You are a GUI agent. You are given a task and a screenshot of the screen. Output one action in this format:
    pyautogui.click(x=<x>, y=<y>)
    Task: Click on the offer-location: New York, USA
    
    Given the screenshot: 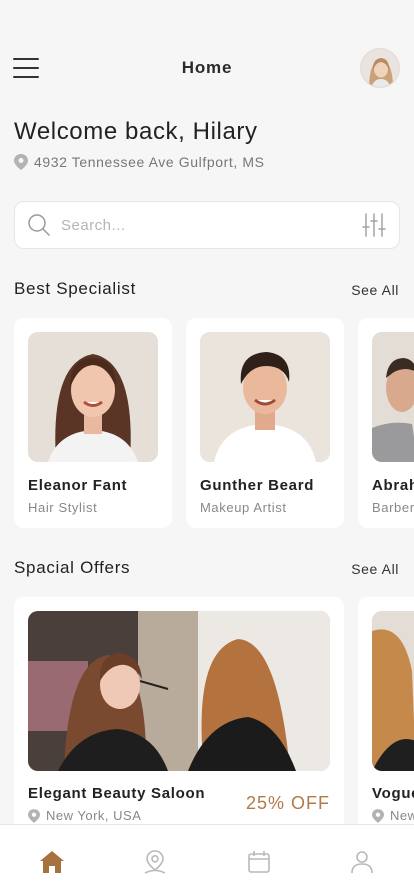 What is the action you would take?
    pyautogui.click(x=84, y=815)
    